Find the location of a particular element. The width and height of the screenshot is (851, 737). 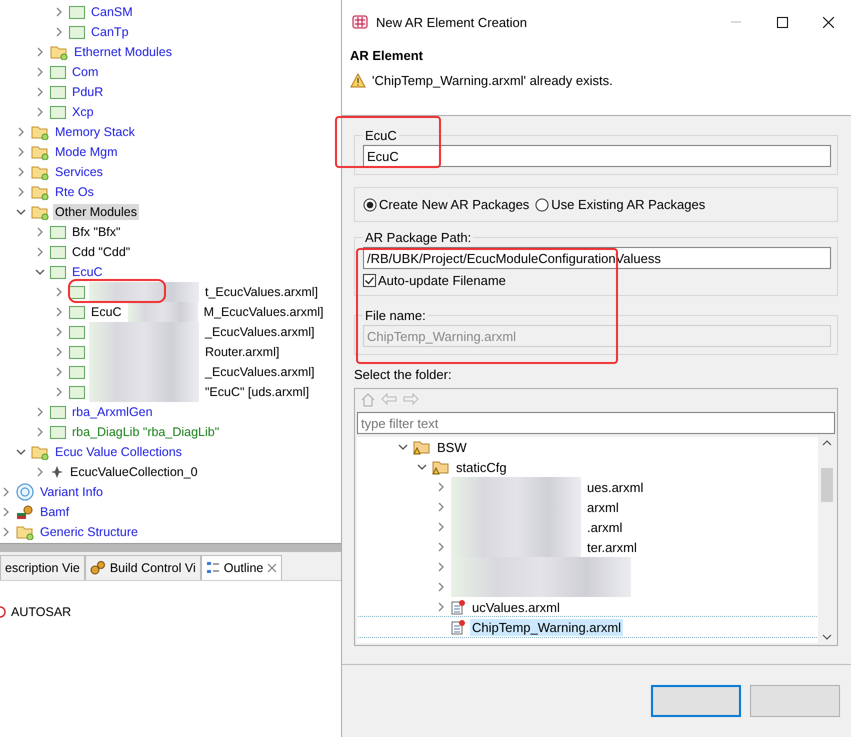

tree-item: Memory Stack is located at coordinates (95, 132).